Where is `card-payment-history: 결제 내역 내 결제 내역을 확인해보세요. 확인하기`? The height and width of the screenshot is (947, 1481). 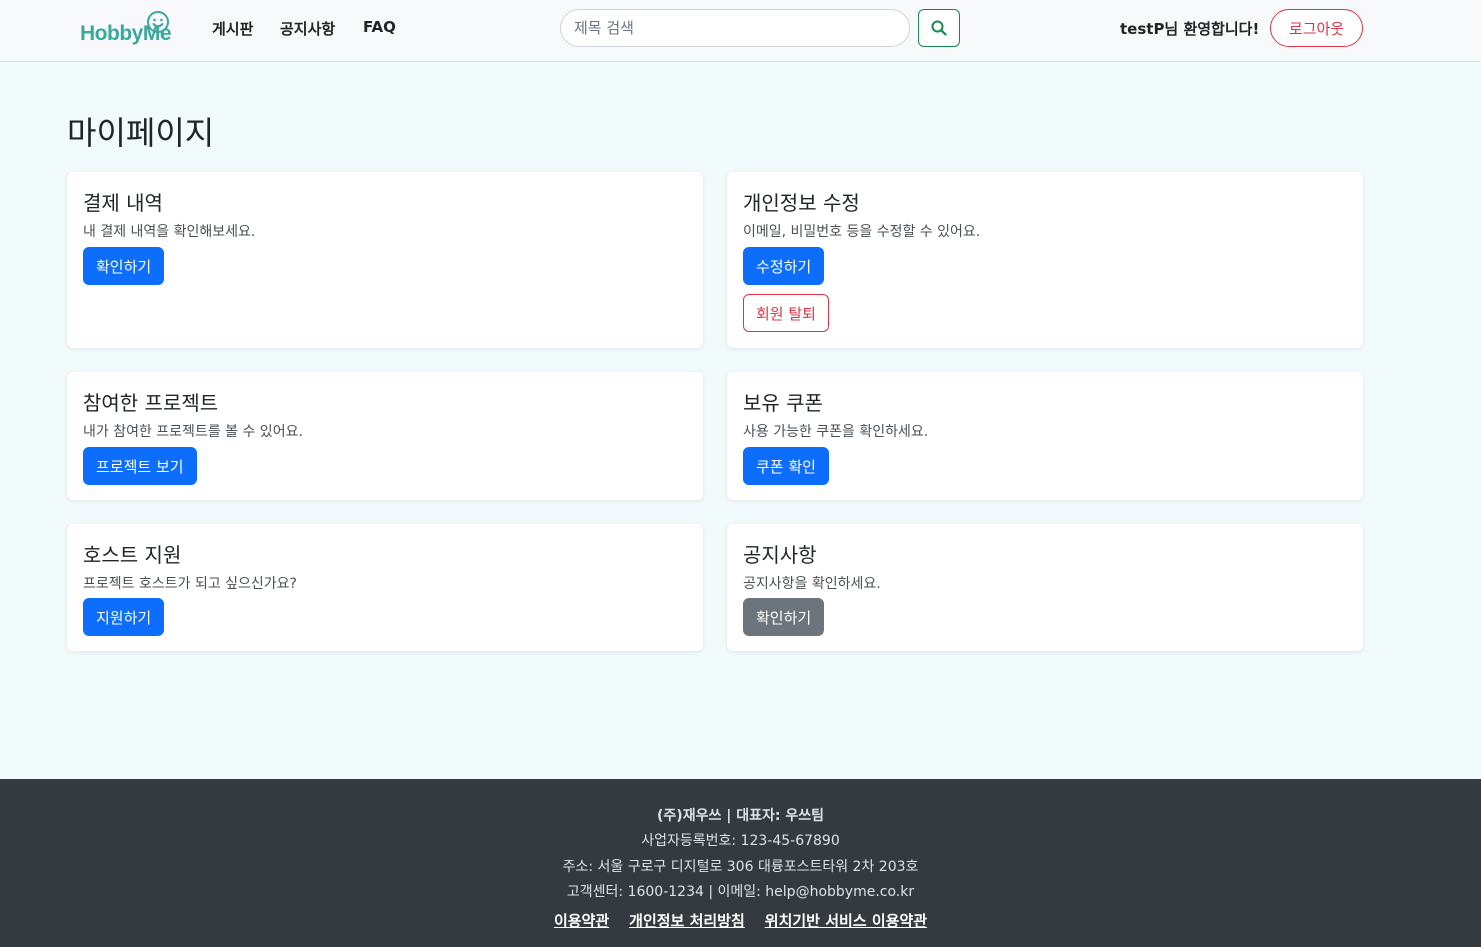
card-payment-history: 결제 내역 내 결제 내역을 확인해보세요. 확인하기 is located at coordinates (385, 260).